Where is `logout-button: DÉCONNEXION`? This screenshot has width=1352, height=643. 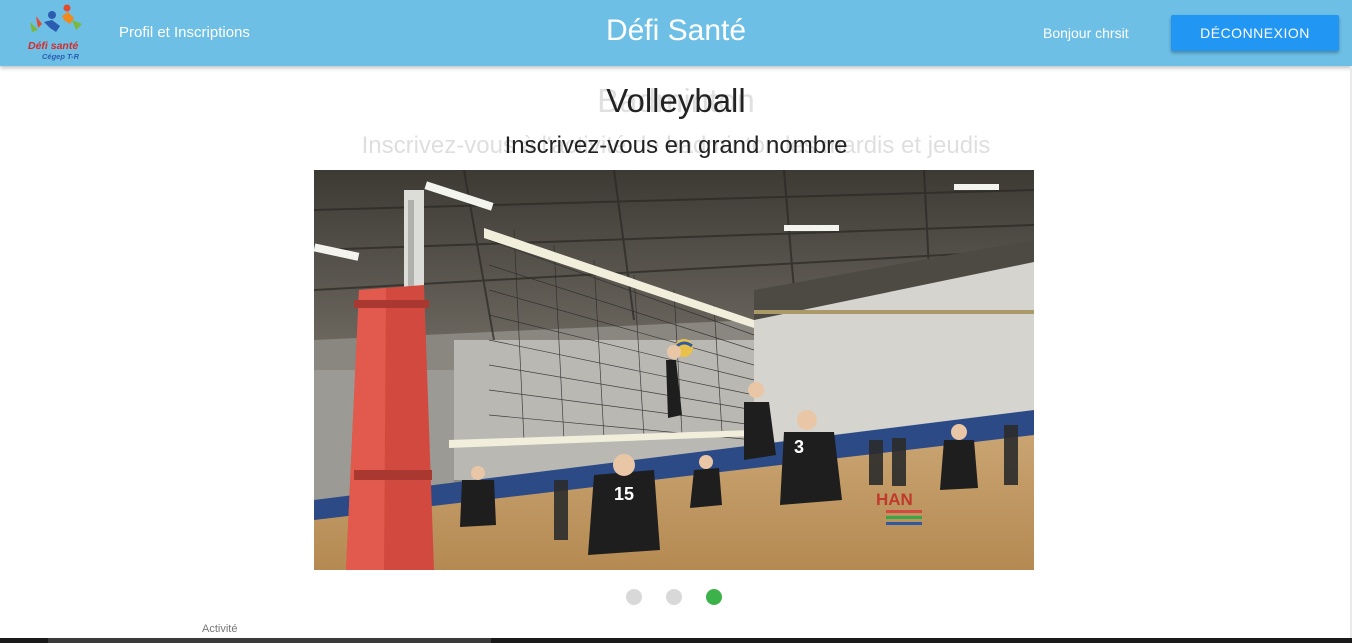 logout-button: DÉCONNEXION is located at coordinates (1255, 33).